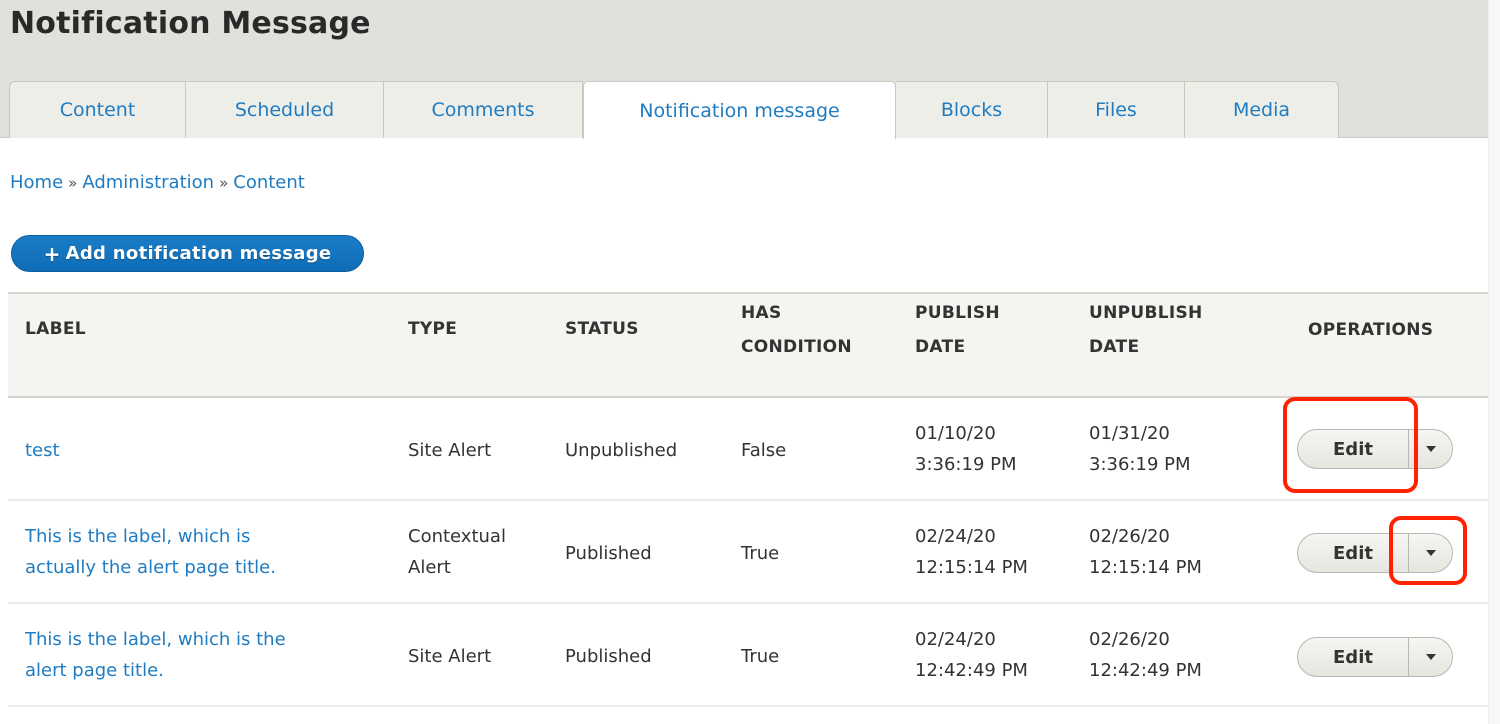 This screenshot has height=724, width=1500. What do you see at coordinates (1494, 362) in the screenshot?
I see `scrollbar-gutter` at bounding box center [1494, 362].